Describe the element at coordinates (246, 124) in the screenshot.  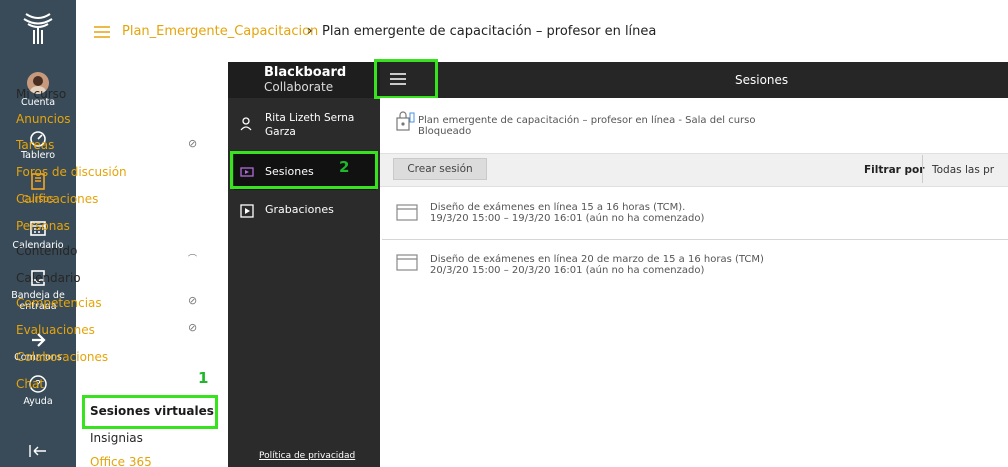
I see `user-icon` at that location.